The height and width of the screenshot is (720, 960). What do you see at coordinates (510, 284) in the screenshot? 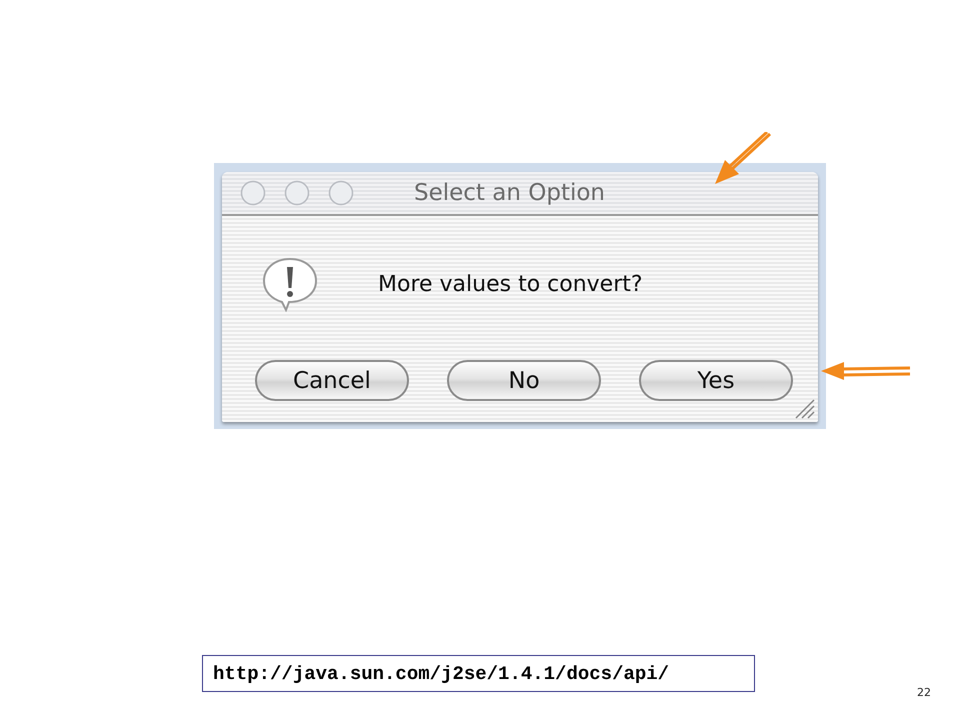
I see `dialog-message: More values to convert?` at bounding box center [510, 284].